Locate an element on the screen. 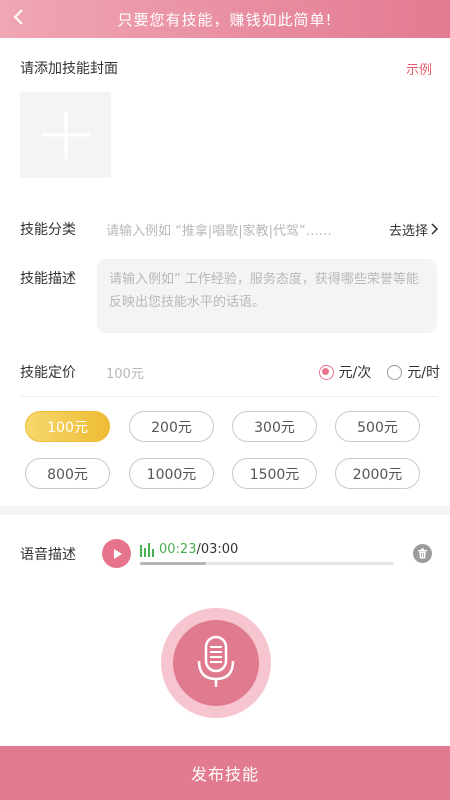 Image resolution: width=450 pixels, height=800 pixels. audio-wave-icon is located at coordinates (147, 550).